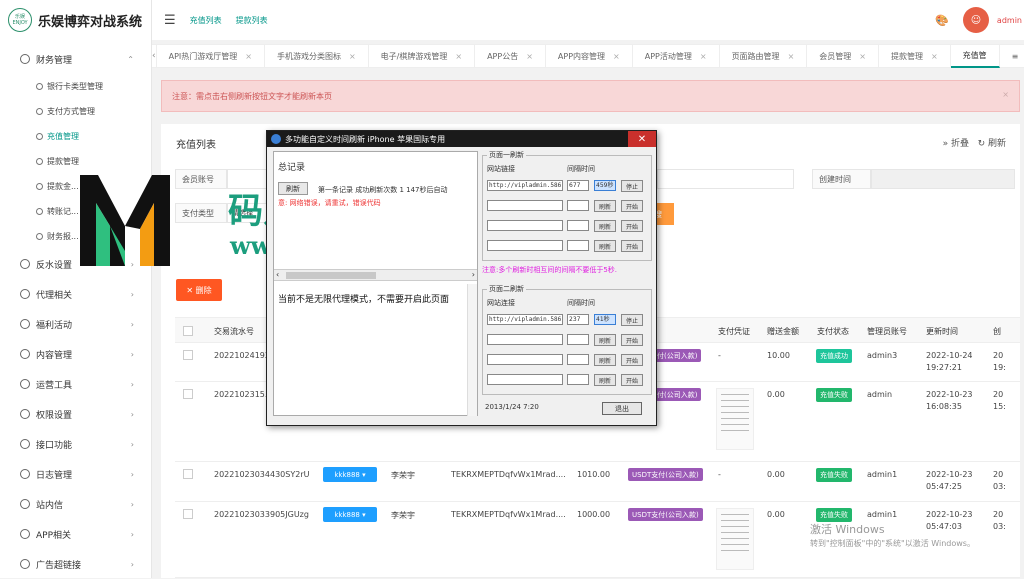 Image resolution: width=1024 pixels, height=579 pixels. I want to click on submenu-item-payment: 支付方式管理, so click(76, 111).